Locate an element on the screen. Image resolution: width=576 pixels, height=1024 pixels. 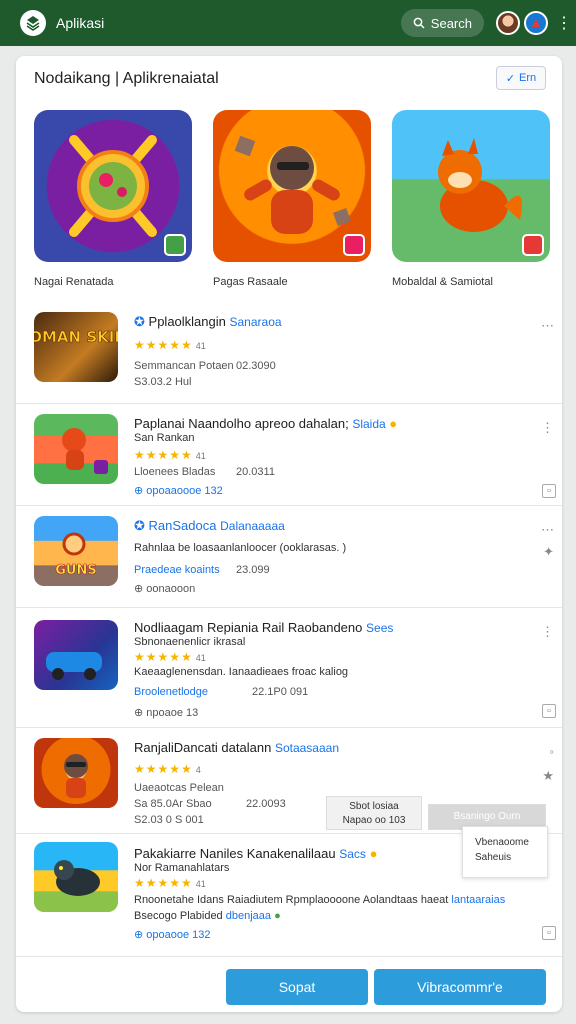
app-downloads: ⊕ opoaooe 132 is located at coordinates (172, 935).